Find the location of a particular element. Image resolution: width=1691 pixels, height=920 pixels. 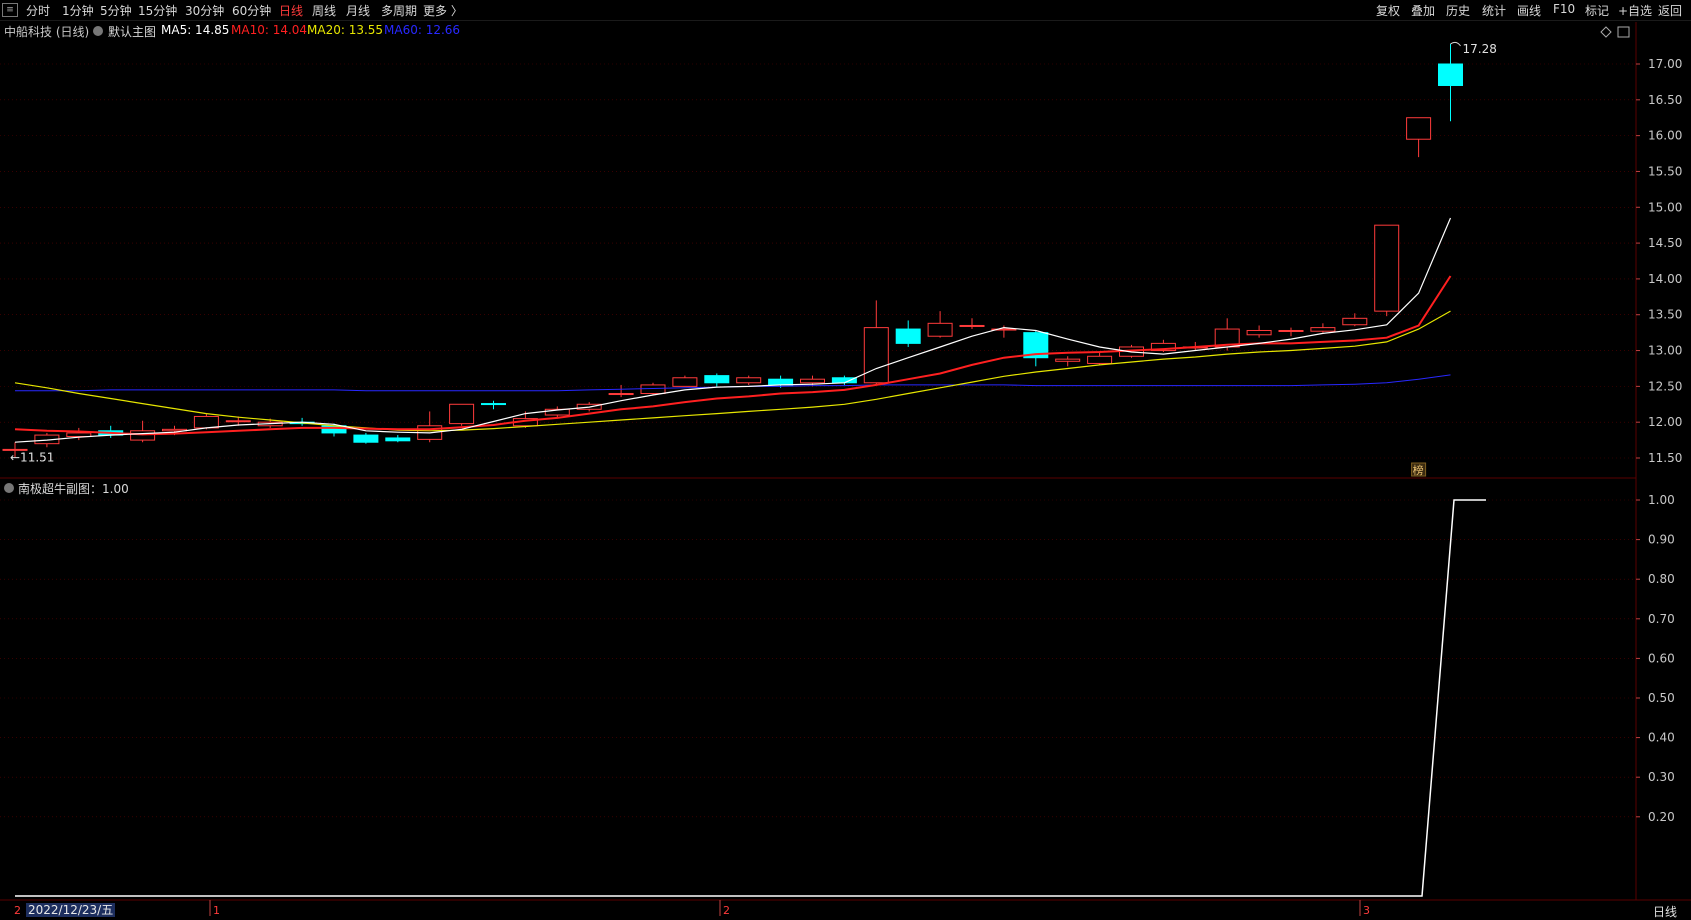

price-tick-label: 11.50 is located at coordinates (1665, 458).